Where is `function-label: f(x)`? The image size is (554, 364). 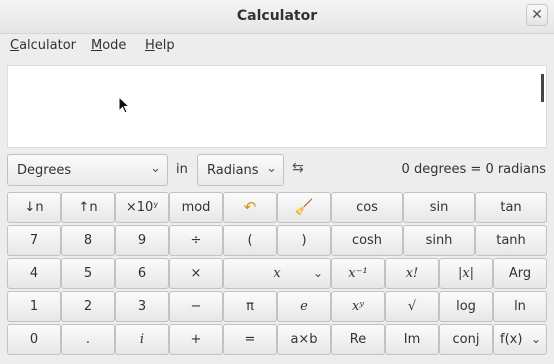 function-label: f(x) is located at coordinates (511, 339).